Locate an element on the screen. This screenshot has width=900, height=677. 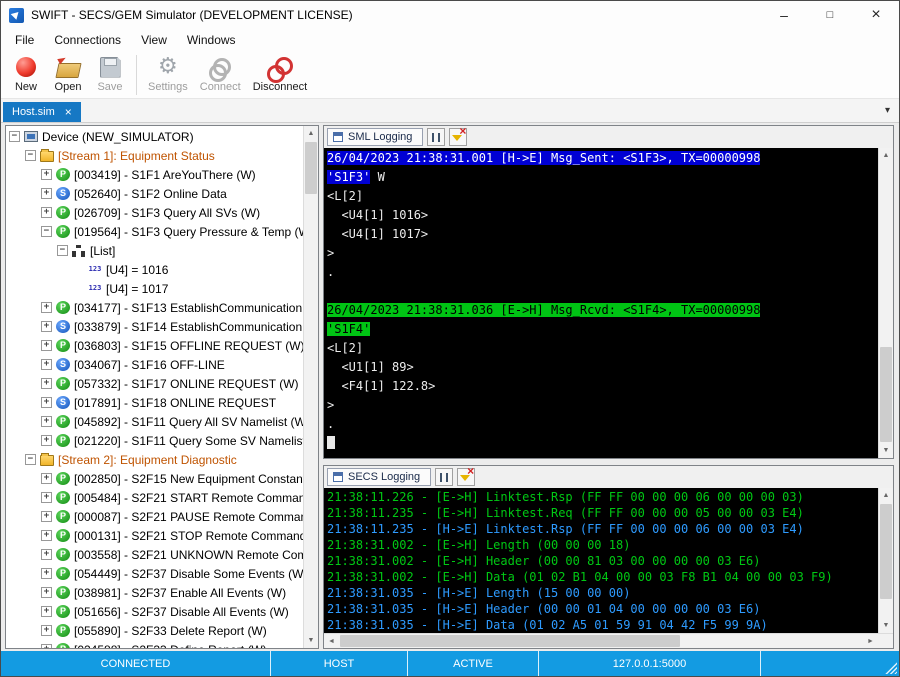
tree-item: + P [024588] - S2F33 Define Report (W) is located at coordinates (154, 644).